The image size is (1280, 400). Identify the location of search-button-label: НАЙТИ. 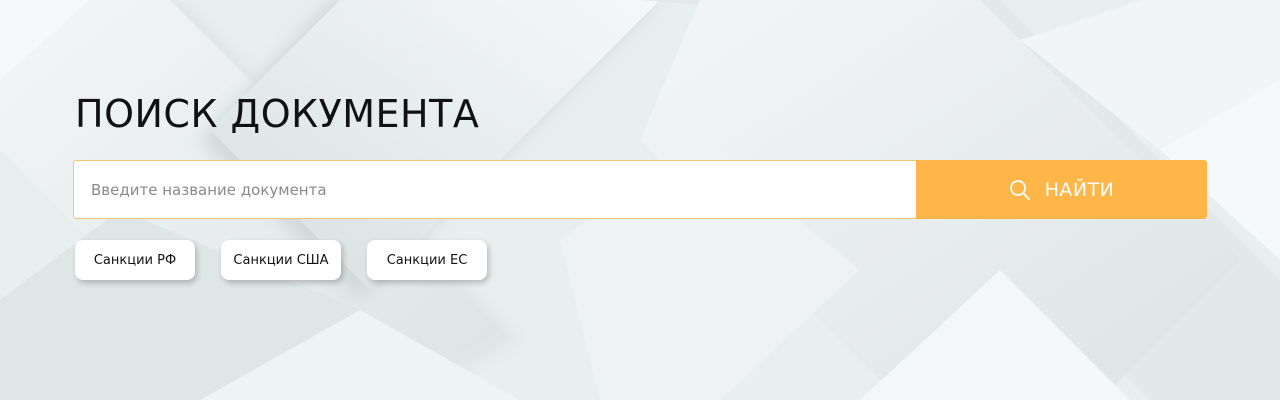
(1079, 189).